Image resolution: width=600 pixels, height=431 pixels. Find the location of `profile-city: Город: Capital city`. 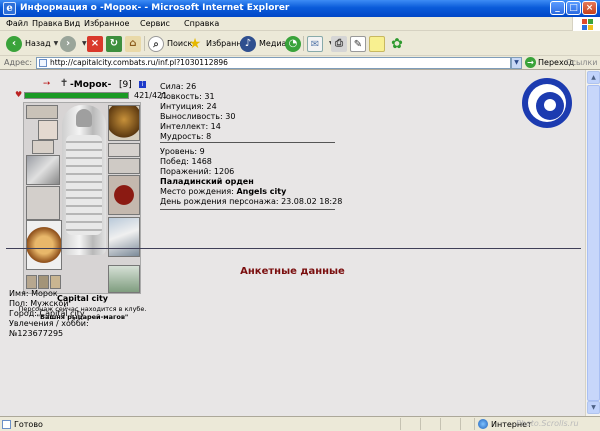

profile-city: Город: Capital city is located at coordinates (47, 313).